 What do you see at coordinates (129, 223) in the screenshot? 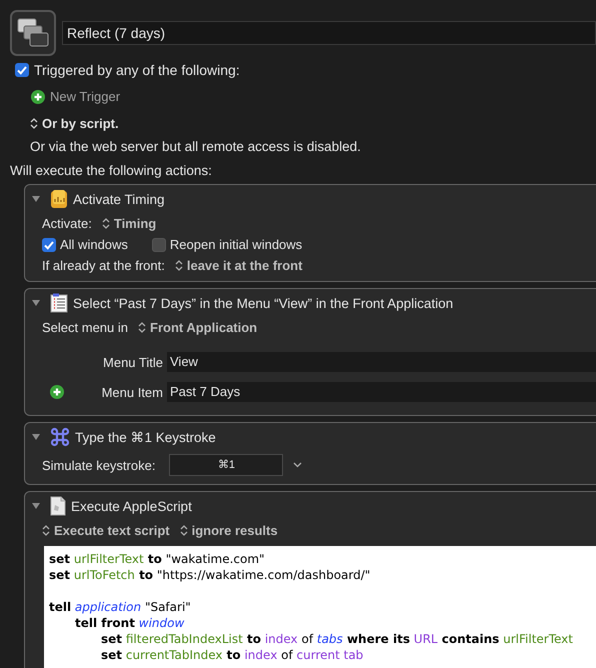
I see `application-popup: Timing` at bounding box center [129, 223].